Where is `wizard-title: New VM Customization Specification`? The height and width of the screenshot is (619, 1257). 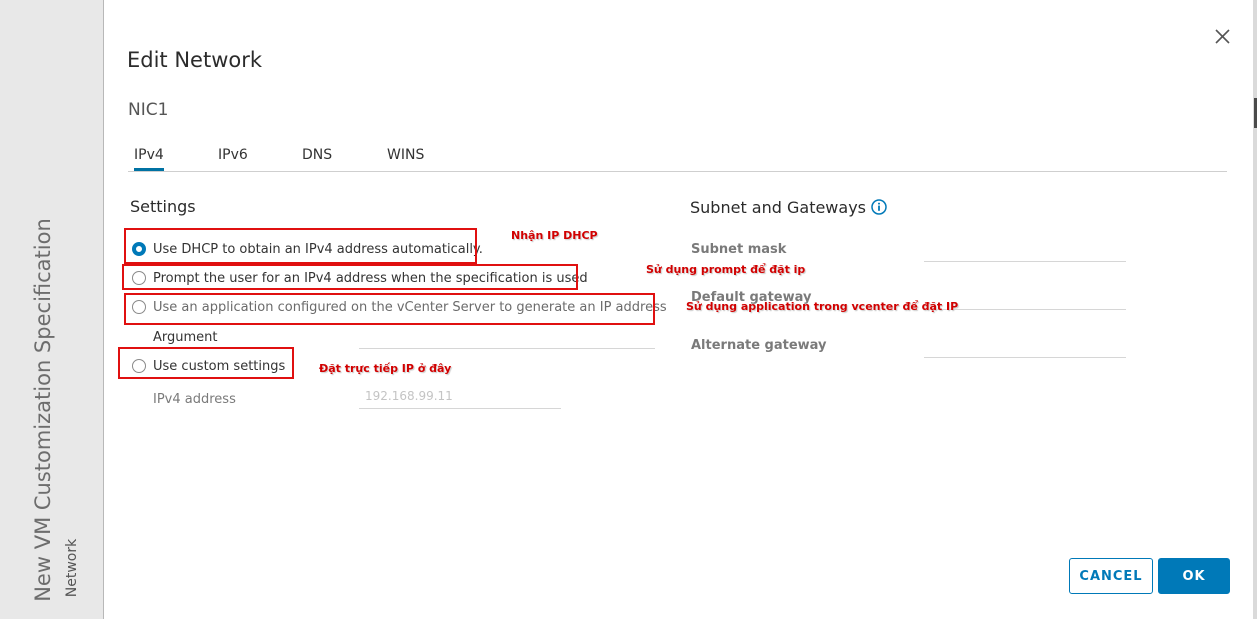 wizard-title: New VM Customization Specification is located at coordinates (43, 410).